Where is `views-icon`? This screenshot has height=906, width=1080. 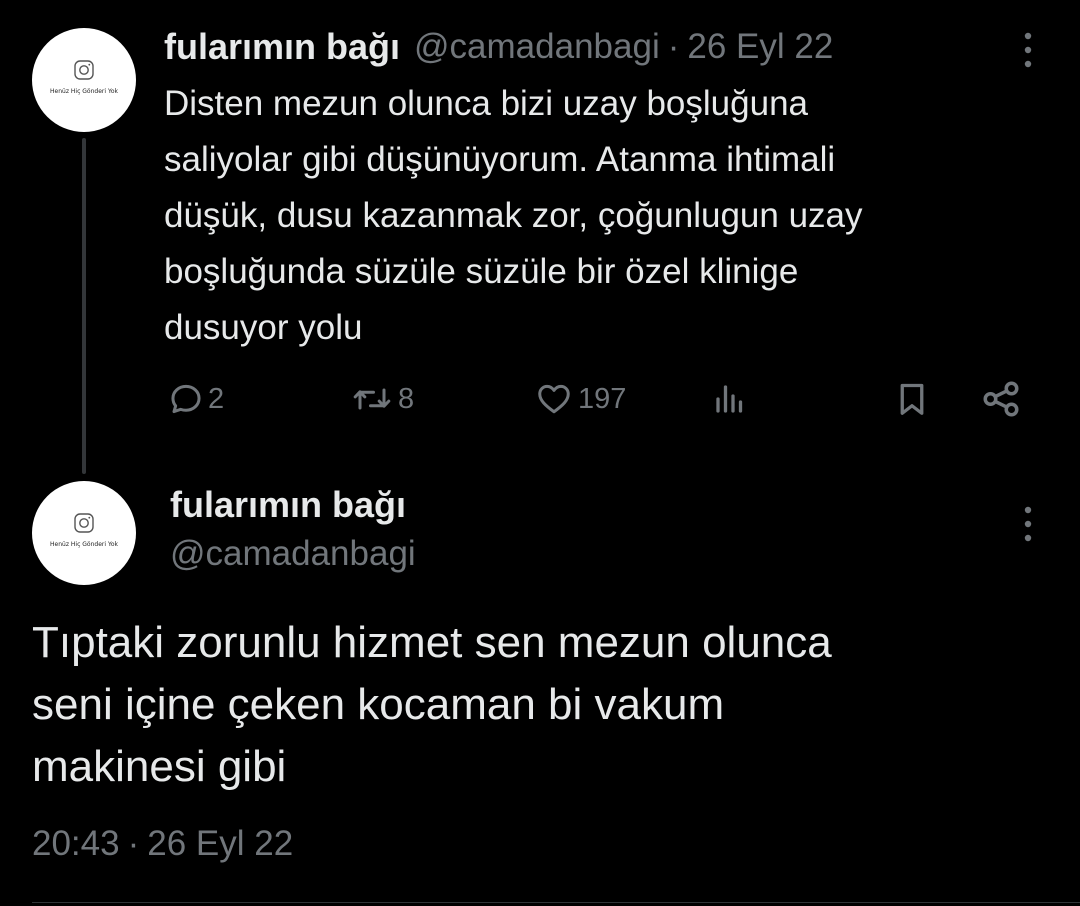 views-icon is located at coordinates (729, 399).